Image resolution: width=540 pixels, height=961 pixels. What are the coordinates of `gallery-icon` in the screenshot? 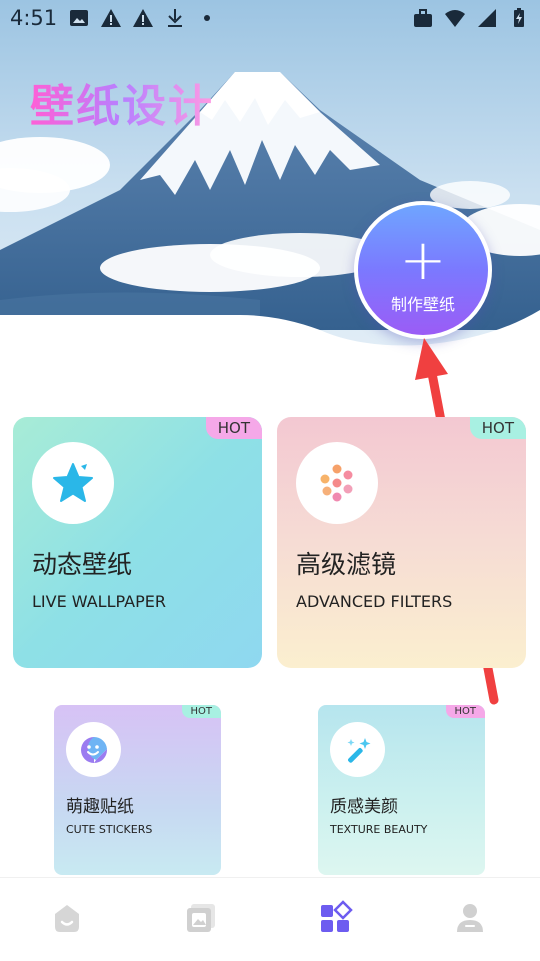 It's located at (201, 918).